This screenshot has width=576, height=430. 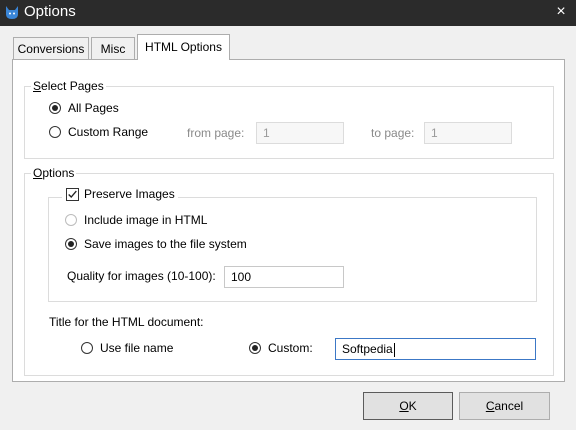 I want to click on all-pages-label: All Pages, so click(x=93, y=108).